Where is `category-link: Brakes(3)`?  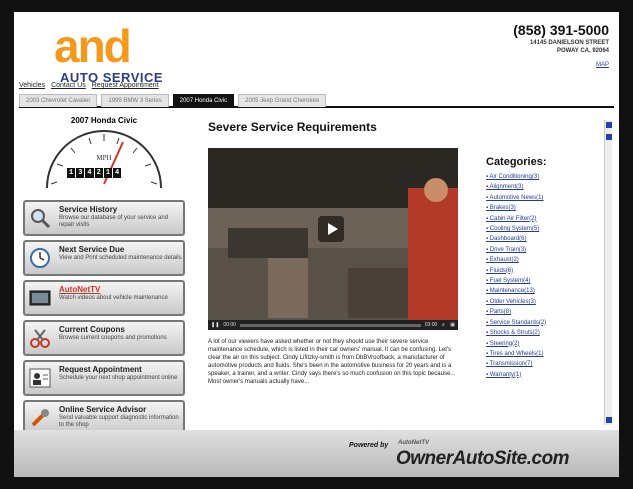
category-link: Brakes(3) is located at coordinates (546, 208).